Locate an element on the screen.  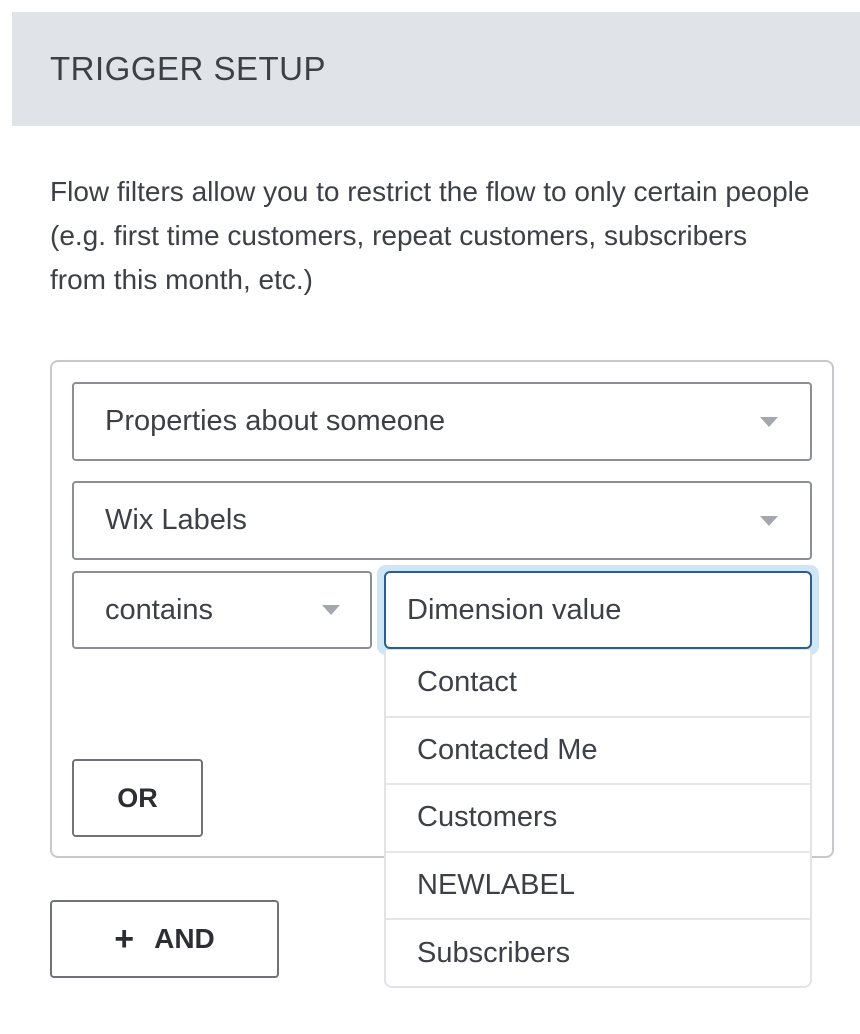
section-title: TRIGGER SETUP is located at coordinates (188, 68).